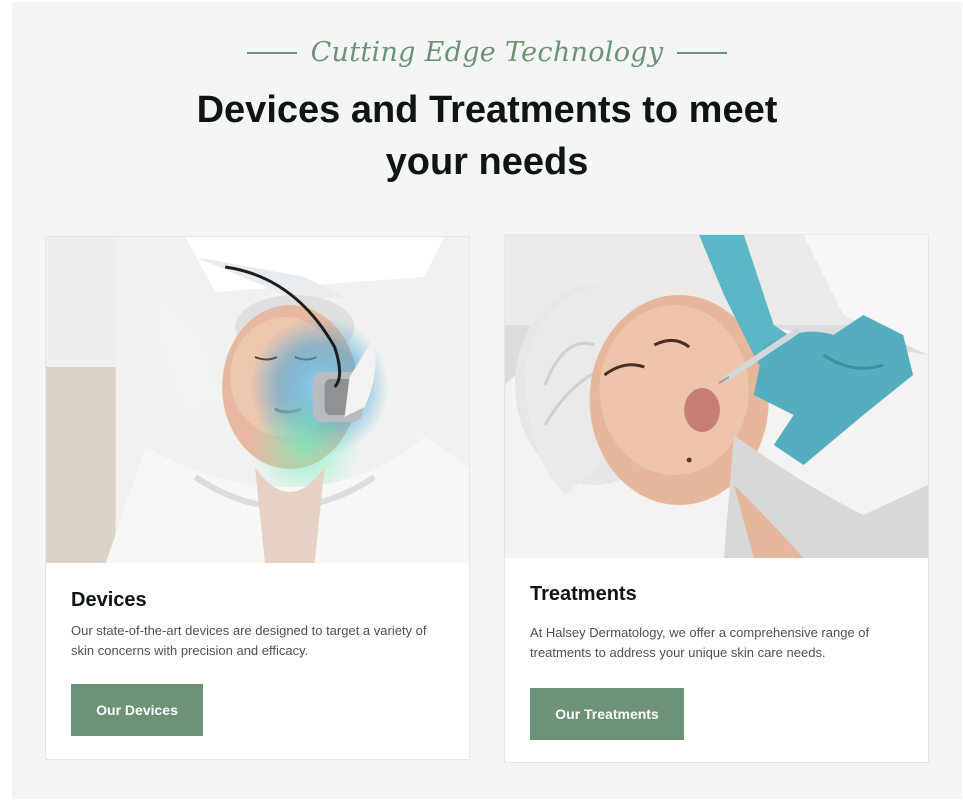  What do you see at coordinates (607, 714) in the screenshot?
I see `our-treatments-button: Our Treatments` at bounding box center [607, 714].